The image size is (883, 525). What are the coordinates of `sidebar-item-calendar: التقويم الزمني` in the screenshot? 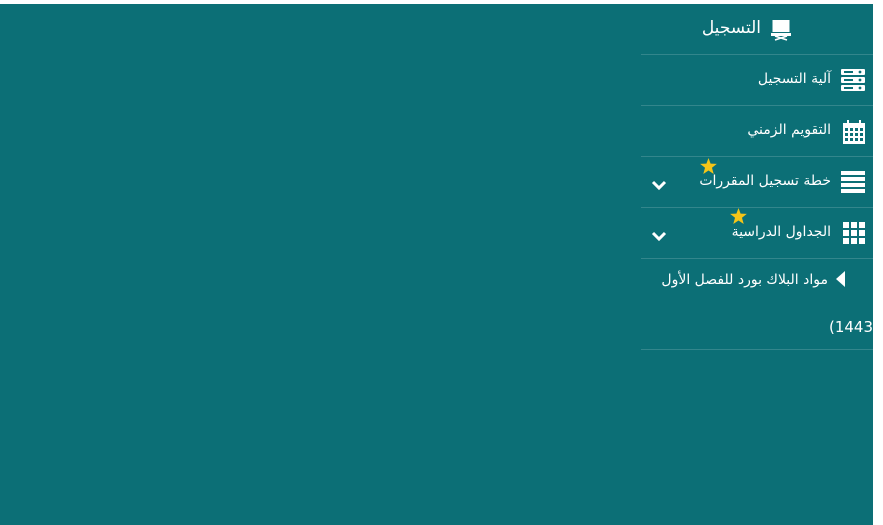 It's located at (757, 131).